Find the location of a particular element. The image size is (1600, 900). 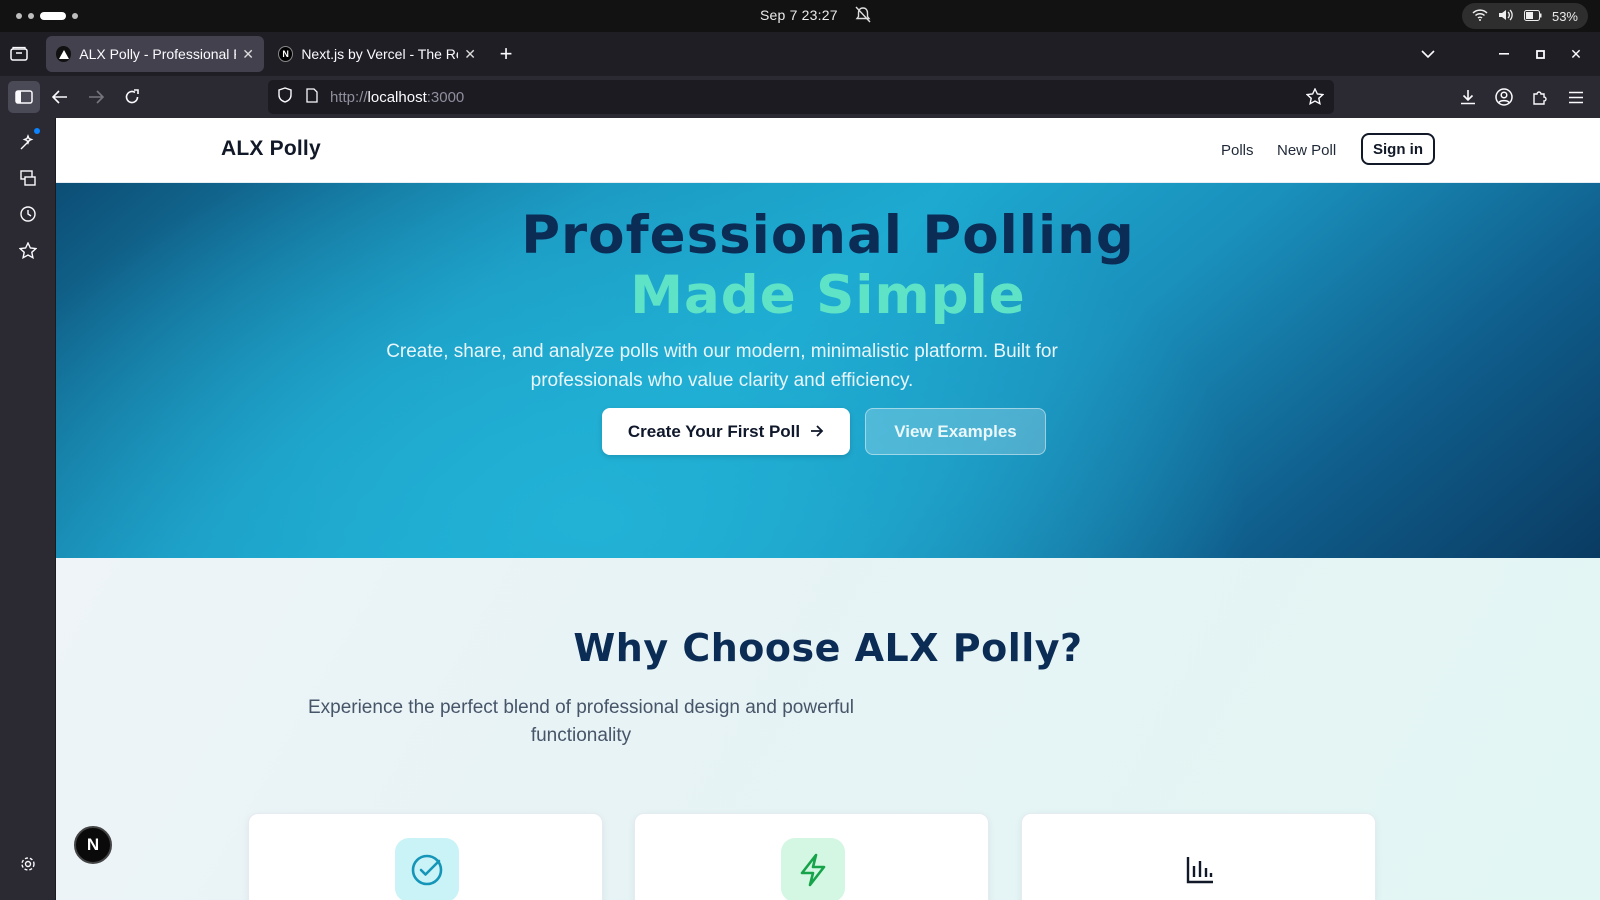

firefox-view-icon is located at coordinates (19, 54).